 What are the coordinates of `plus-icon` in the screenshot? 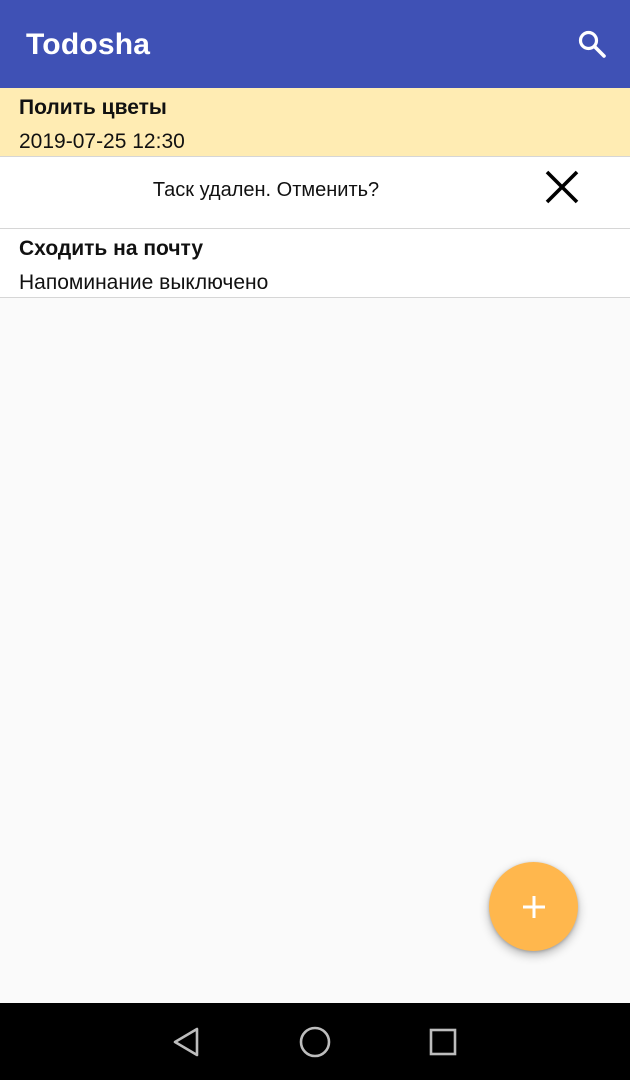 It's located at (533, 906).